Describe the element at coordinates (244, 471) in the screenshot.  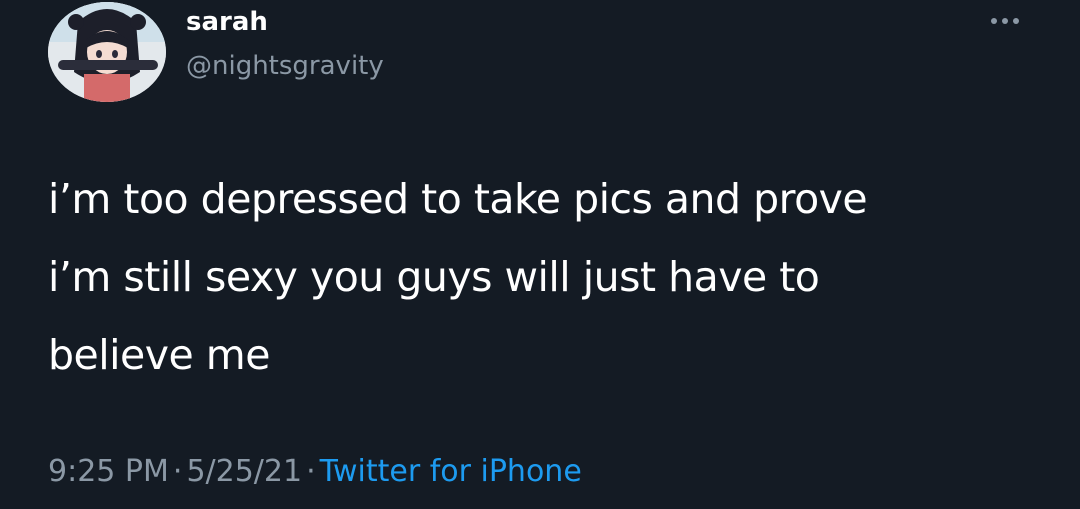
I see `tweet-date: 5/25/21` at that location.